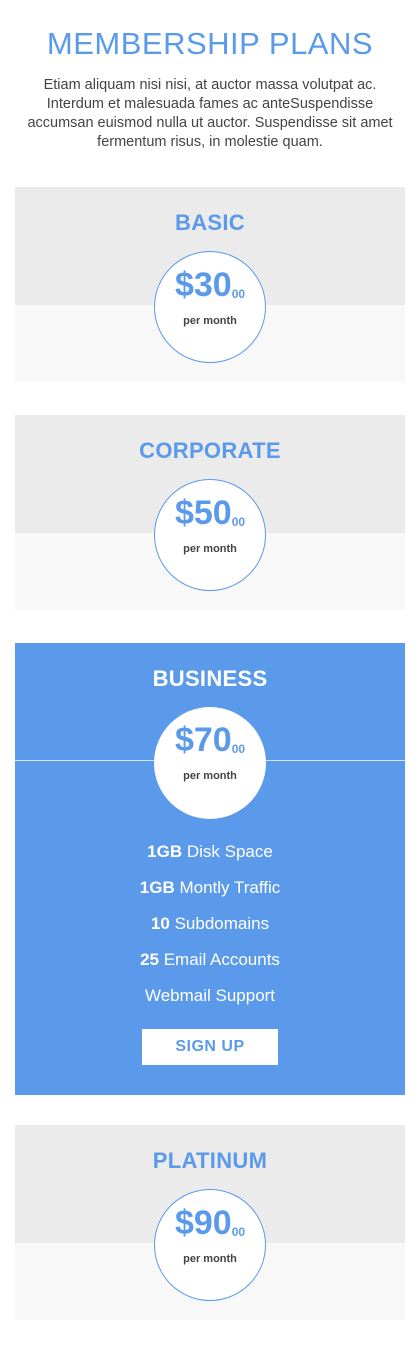 Image resolution: width=420 pixels, height=1360 pixels. I want to click on feature-value: 25, so click(149, 959).